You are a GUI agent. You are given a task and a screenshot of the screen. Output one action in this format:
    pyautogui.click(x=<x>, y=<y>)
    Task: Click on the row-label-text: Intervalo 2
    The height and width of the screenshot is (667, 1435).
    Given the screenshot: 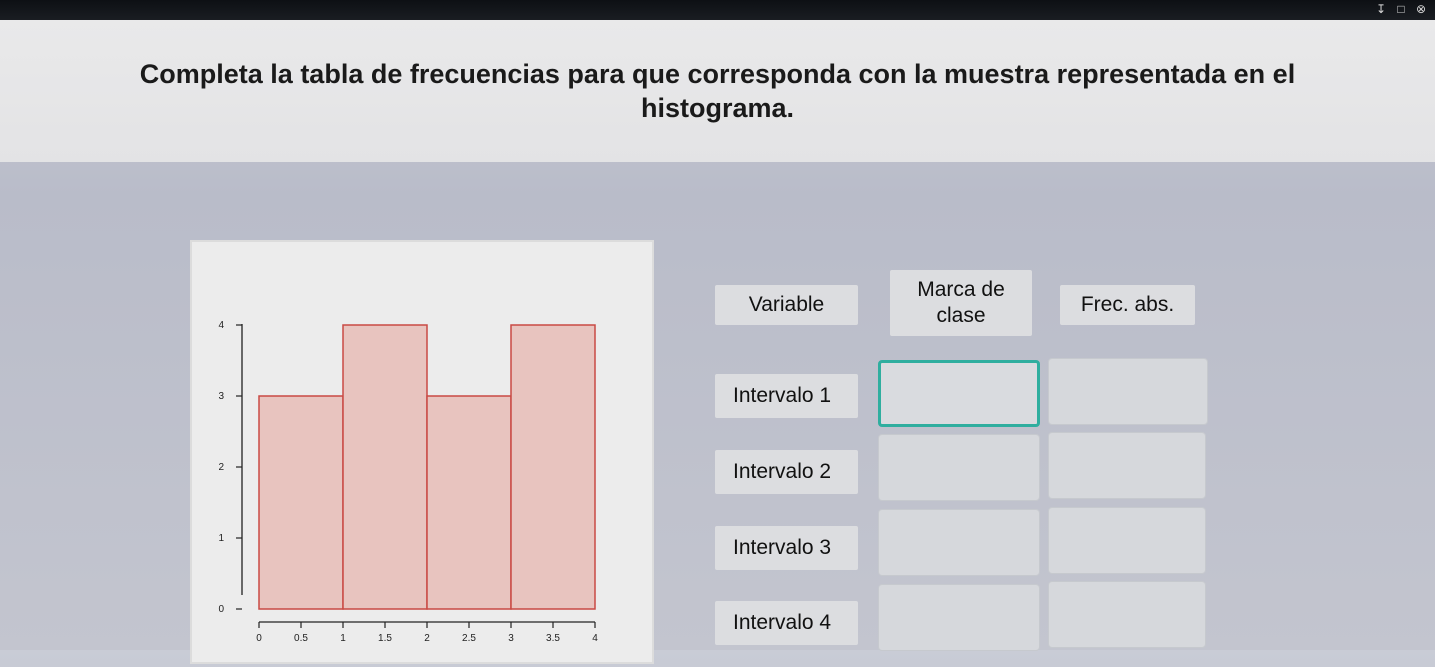 What is the action you would take?
    pyautogui.click(x=782, y=471)
    